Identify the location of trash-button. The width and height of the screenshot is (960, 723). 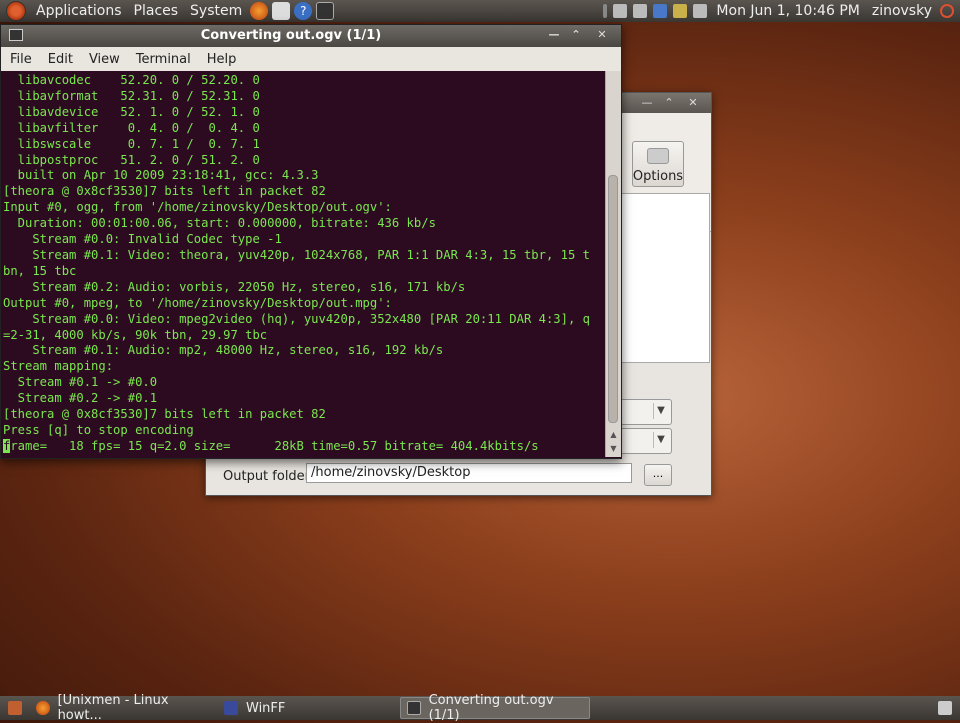
(945, 708).